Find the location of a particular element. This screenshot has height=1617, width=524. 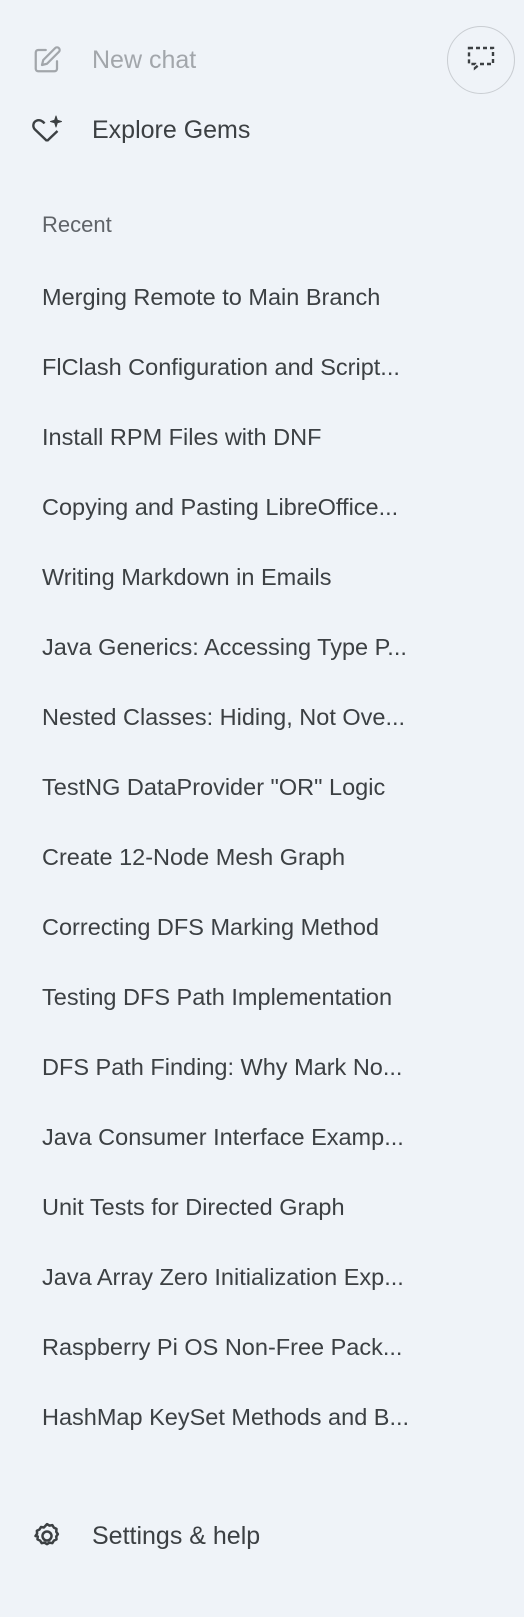

recent-chat-item: Install RPM Files with DNF is located at coordinates (262, 437).